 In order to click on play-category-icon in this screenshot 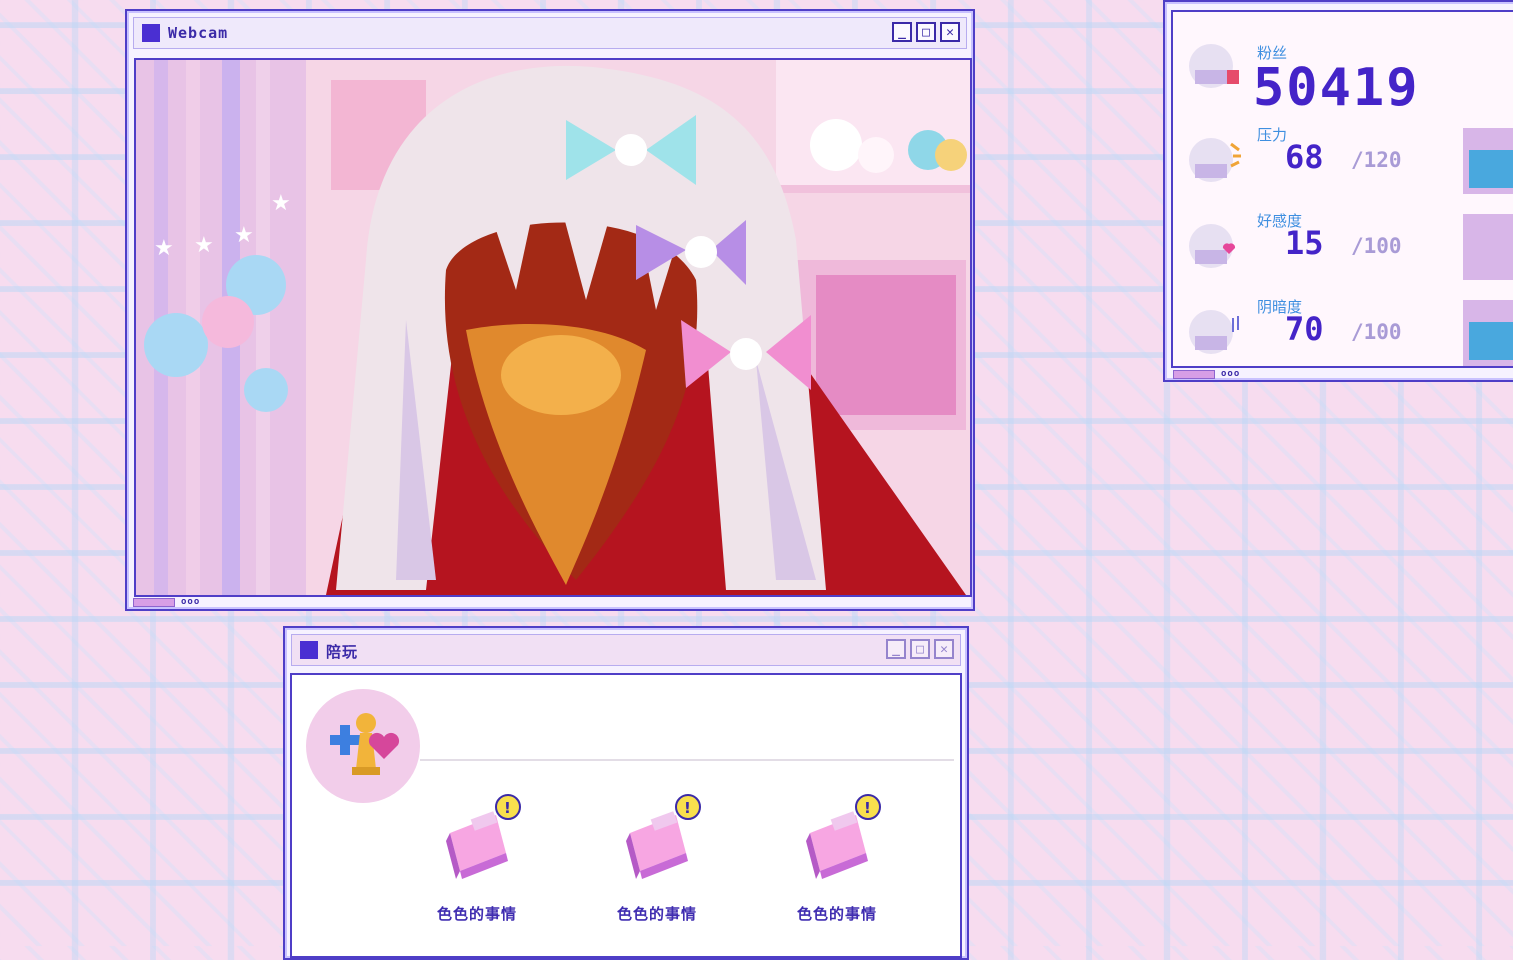, I will do `click(363, 746)`.